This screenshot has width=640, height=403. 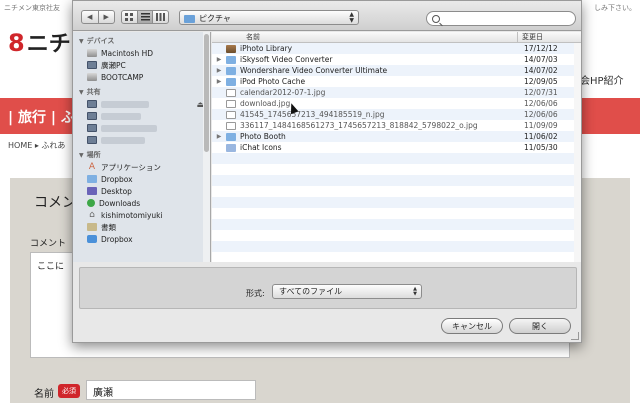 I want to click on sidebar-item-desktop: Desktop, so click(x=141, y=191).